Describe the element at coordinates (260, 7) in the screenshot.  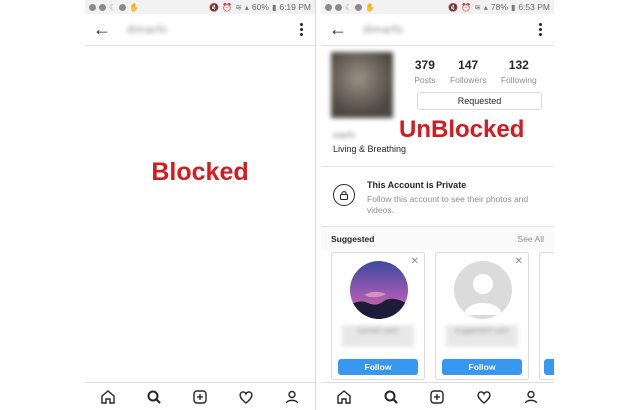
I see `battery-percent: 60%` at that location.